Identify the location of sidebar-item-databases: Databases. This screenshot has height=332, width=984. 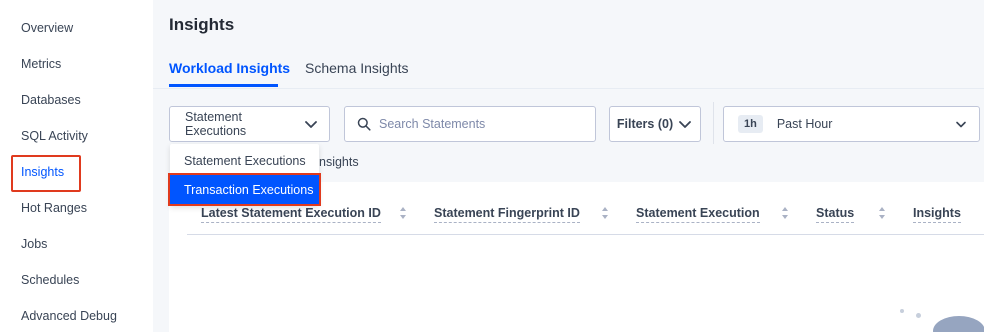
(51, 100).